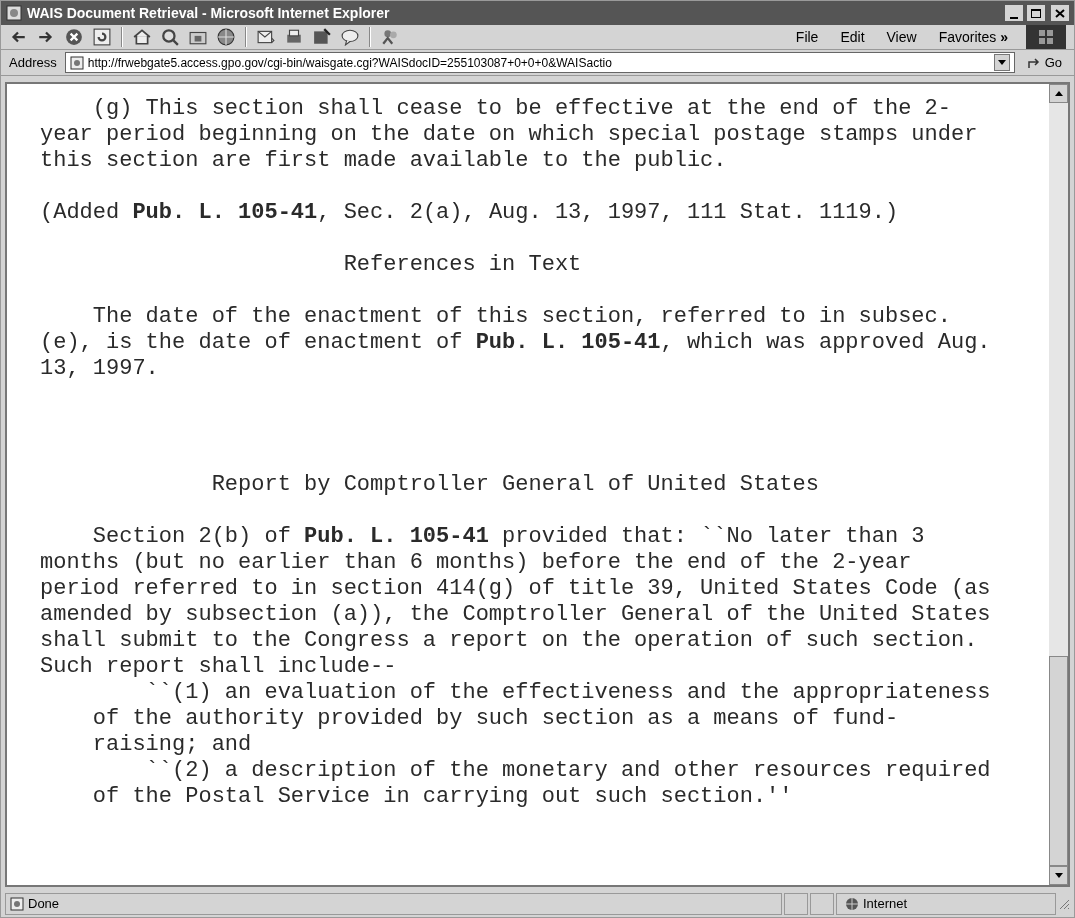 This screenshot has width=1075, height=918. What do you see at coordinates (462, 265) in the screenshot?
I see `section-heading: References in Text` at bounding box center [462, 265].